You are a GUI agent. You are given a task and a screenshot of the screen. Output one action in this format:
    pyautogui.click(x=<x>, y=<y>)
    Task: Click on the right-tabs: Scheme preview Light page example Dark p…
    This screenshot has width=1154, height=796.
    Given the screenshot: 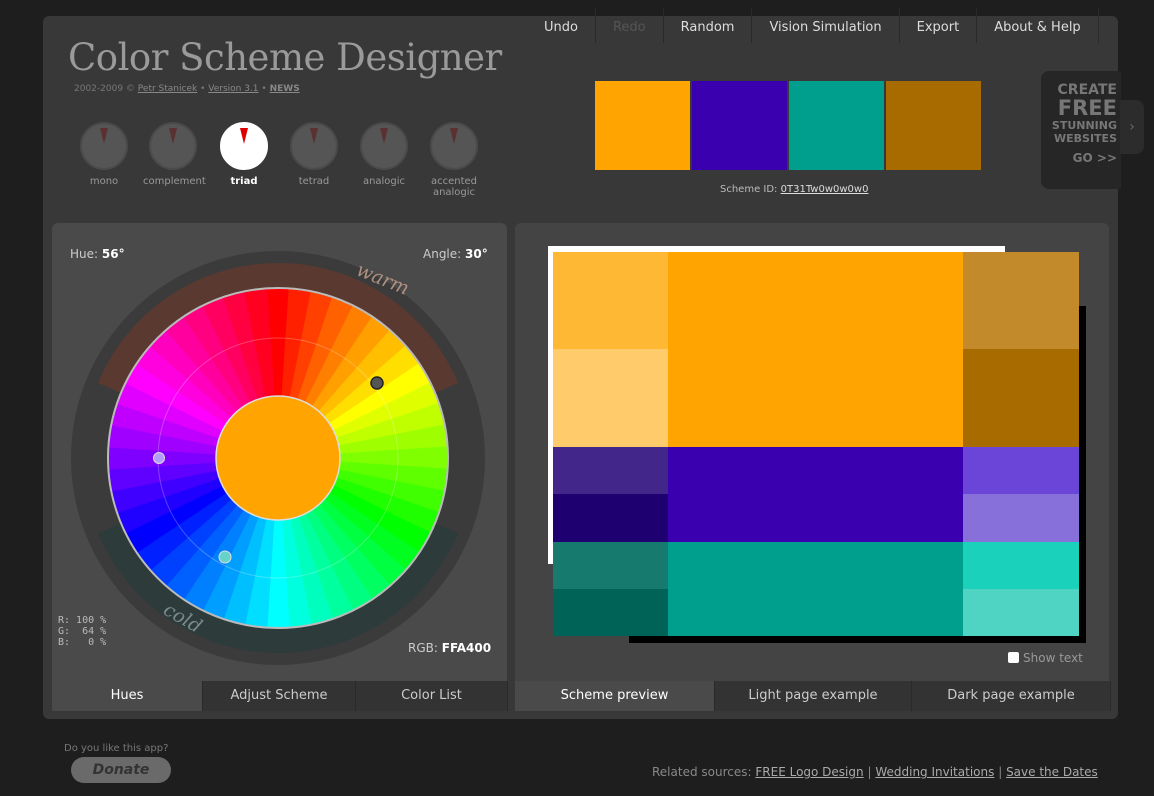 What is the action you would take?
    pyautogui.click(x=813, y=696)
    